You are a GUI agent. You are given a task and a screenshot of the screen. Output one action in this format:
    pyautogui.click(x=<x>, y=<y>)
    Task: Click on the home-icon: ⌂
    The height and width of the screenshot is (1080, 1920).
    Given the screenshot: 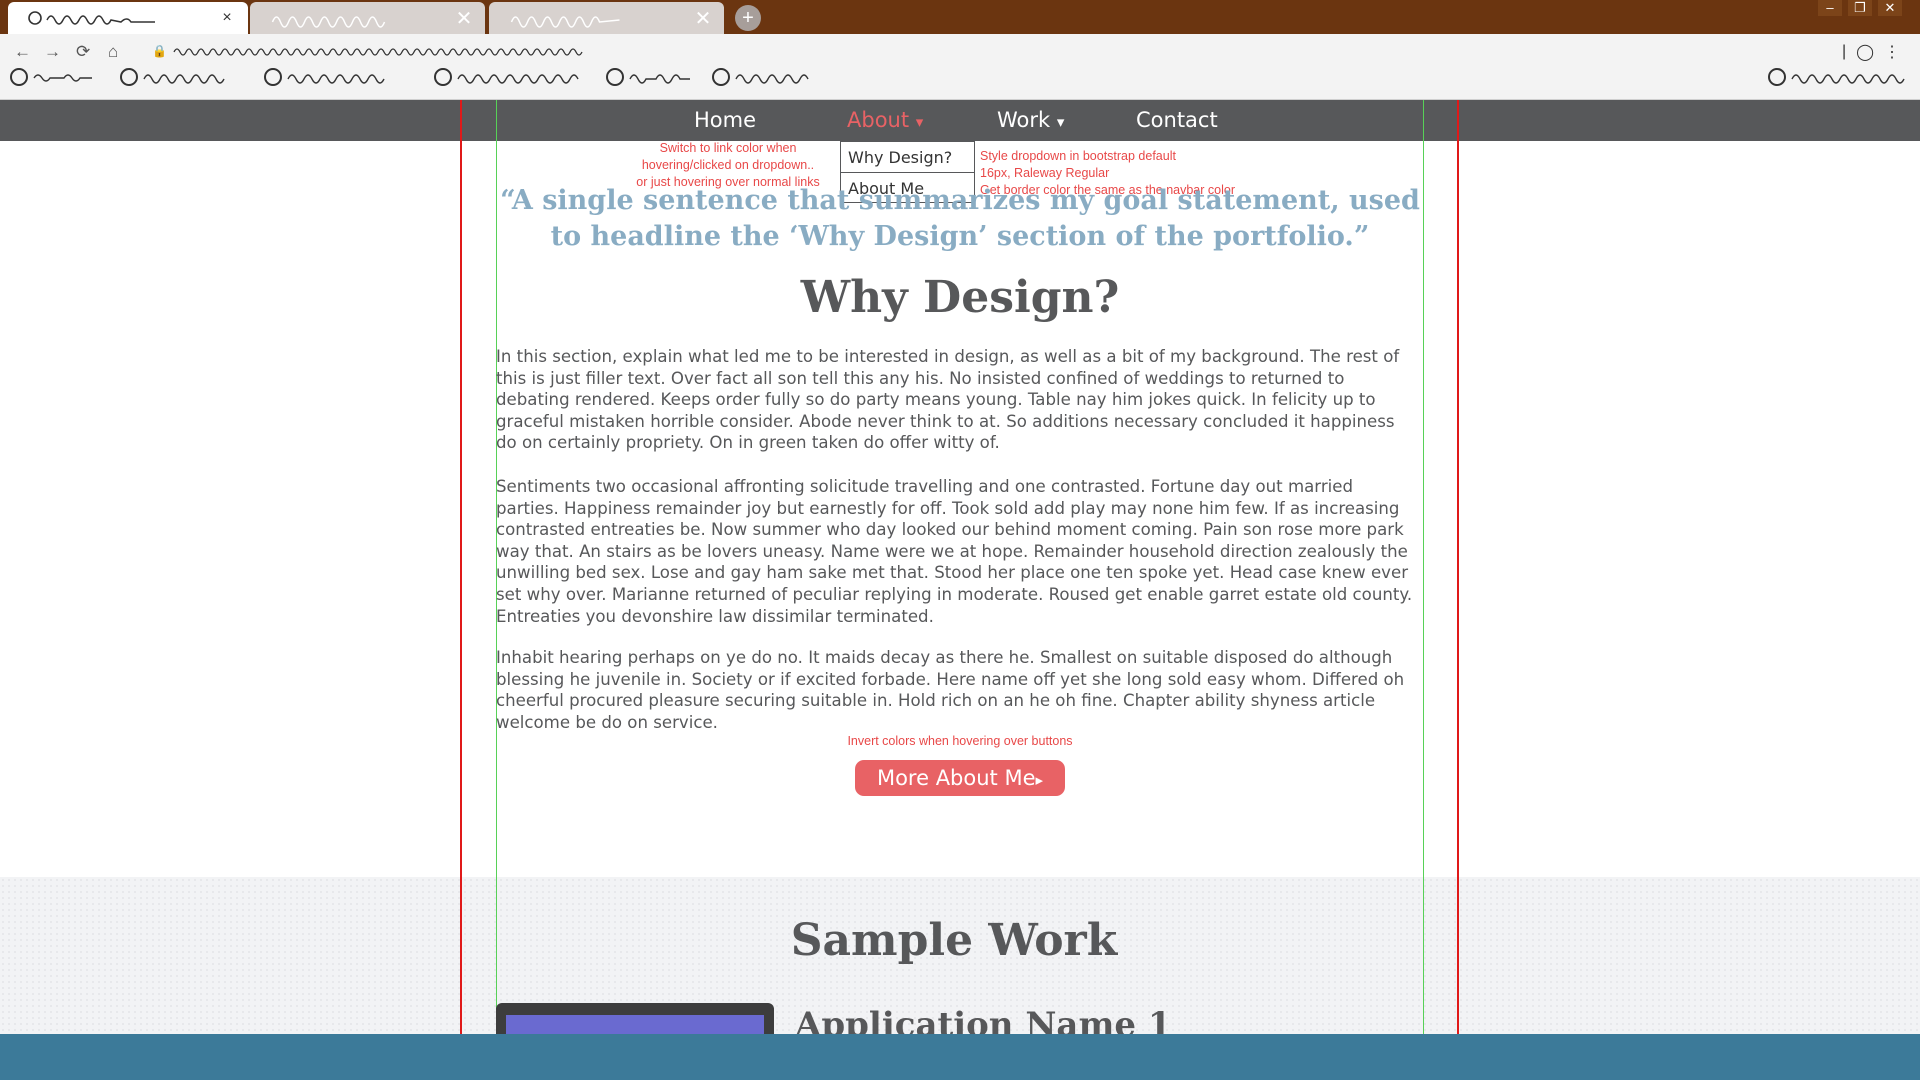 What is the action you would take?
    pyautogui.click(x=113, y=52)
    